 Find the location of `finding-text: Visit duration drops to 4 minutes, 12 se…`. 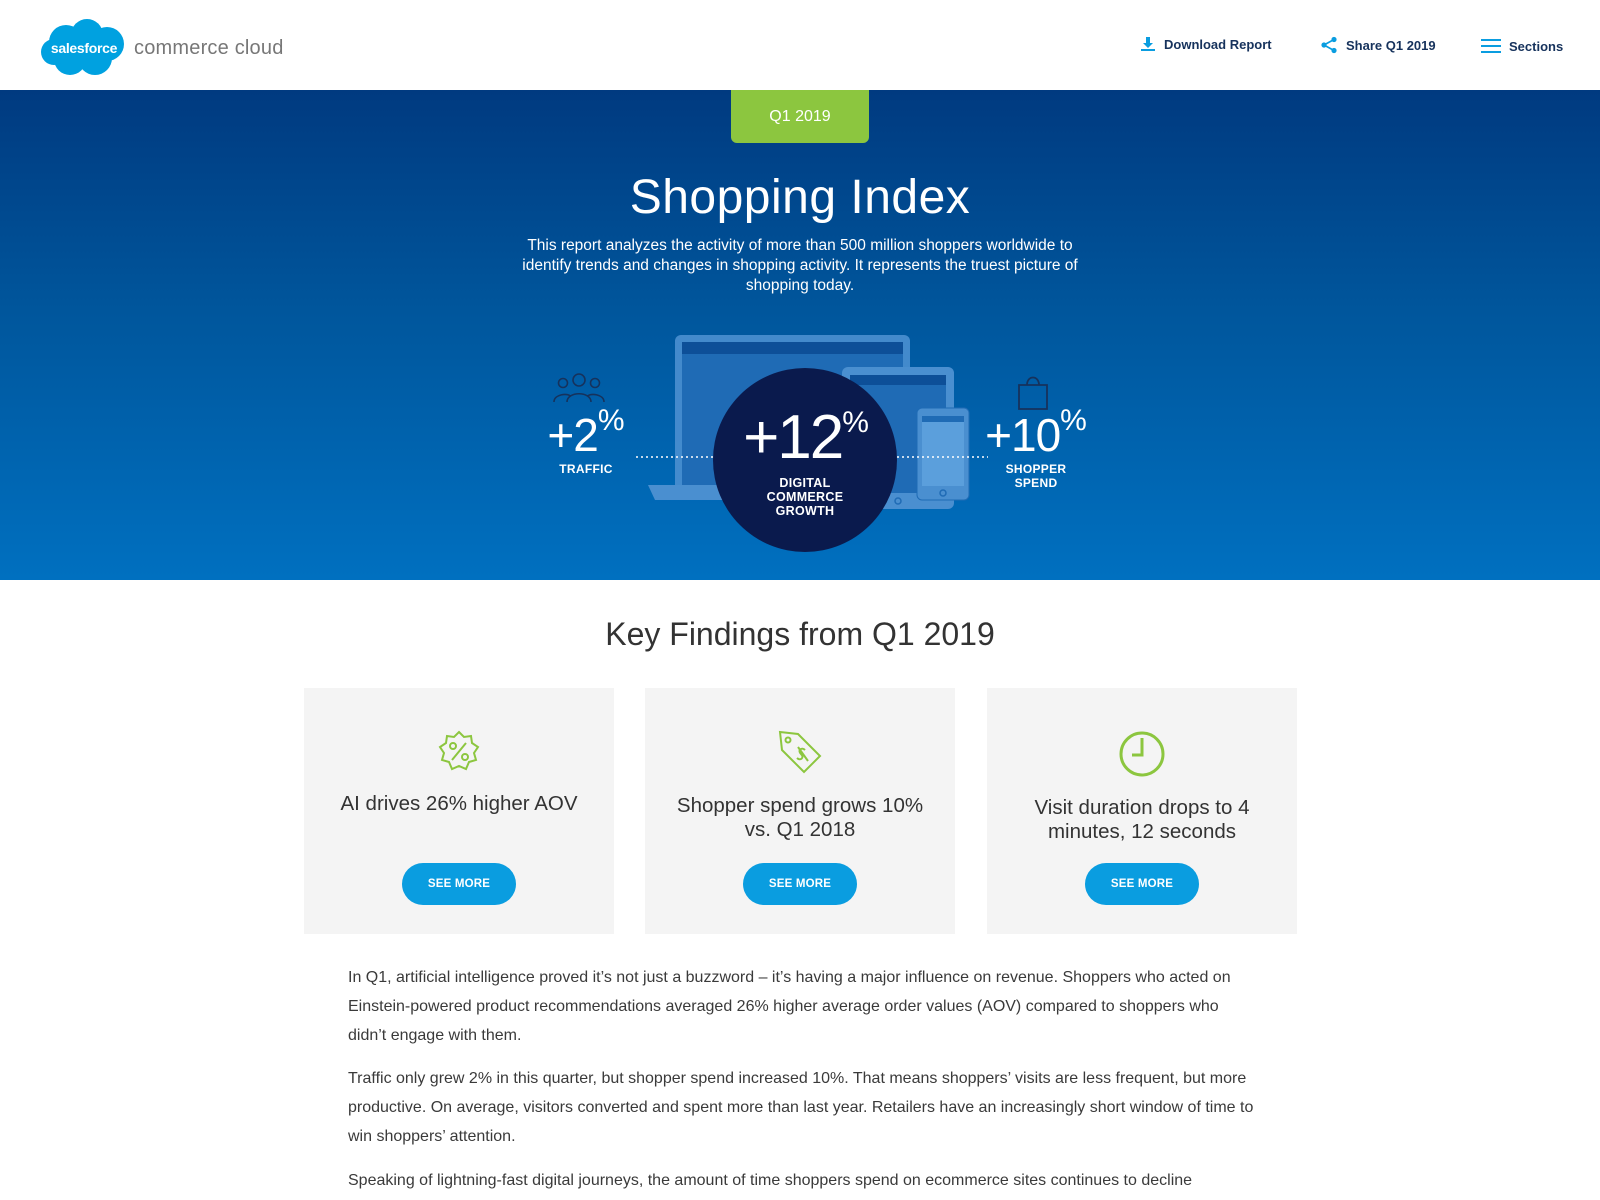

finding-text: Visit duration drops to 4 minutes, 12 se… is located at coordinates (1142, 819).